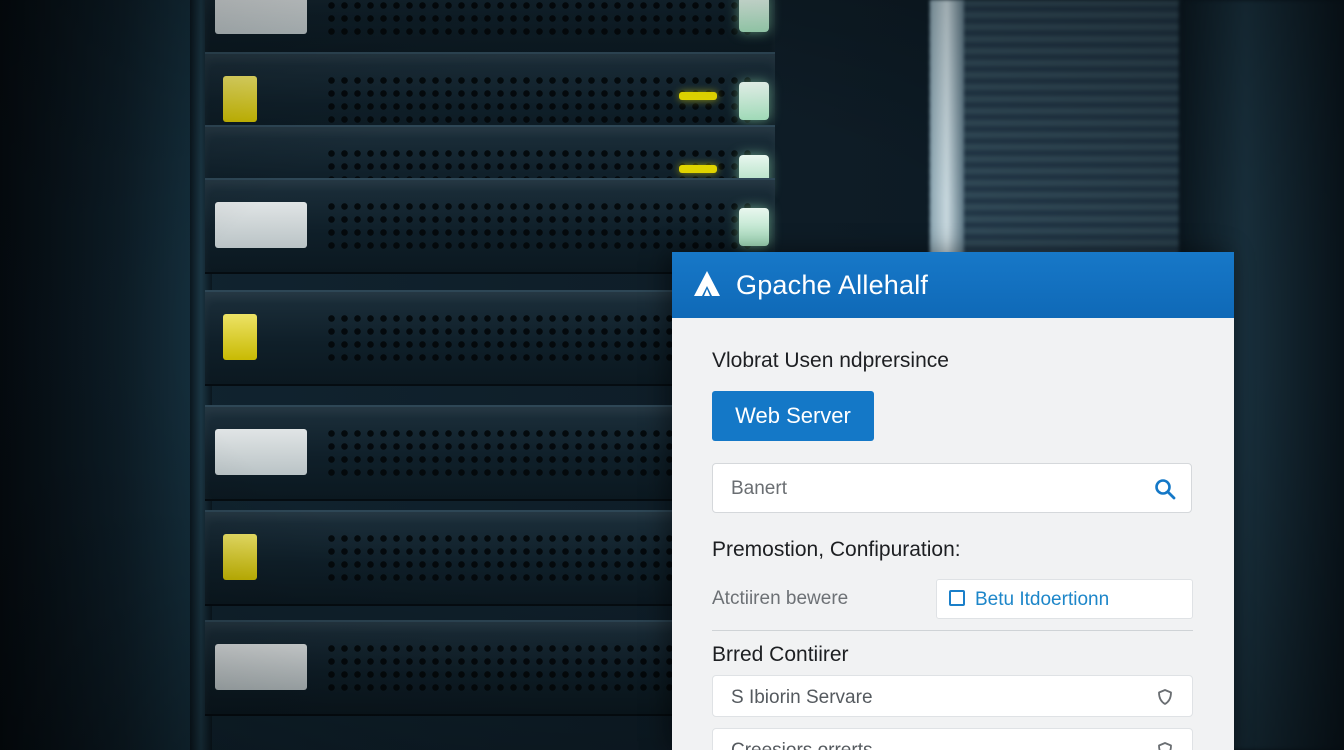 The width and height of the screenshot is (1344, 750). What do you see at coordinates (836, 549) in the screenshot?
I see `configuration-heading: Premostion, Confipuration:` at bounding box center [836, 549].